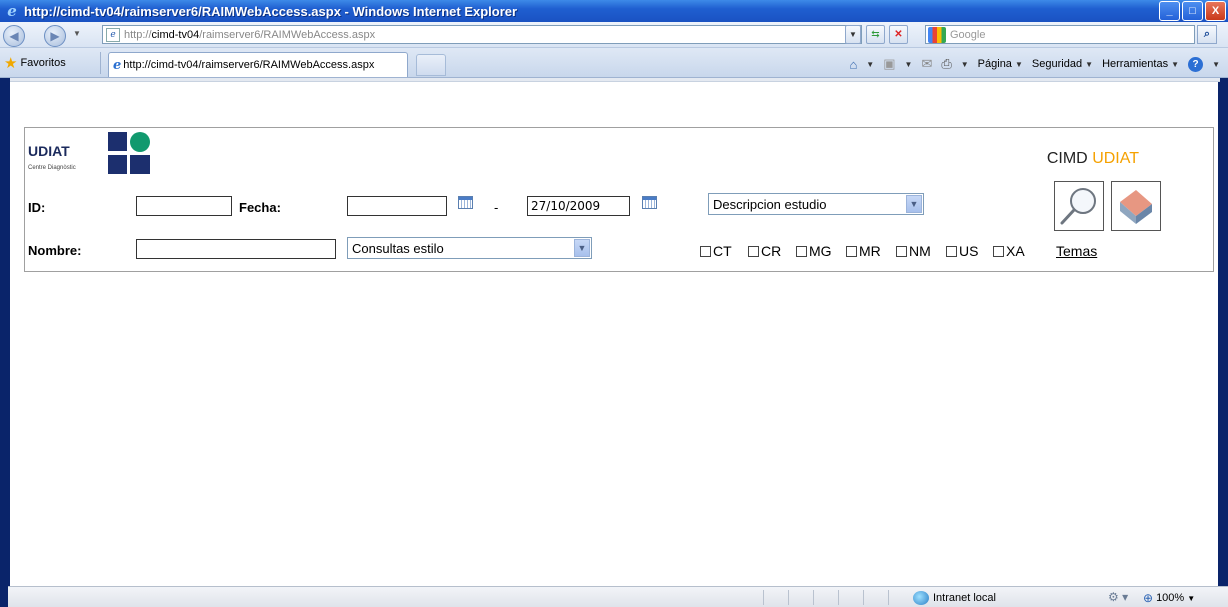 This screenshot has height=607, width=1228. What do you see at coordinates (1060, 34) in the screenshot?
I see `search-input: Google` at bounding box center [1060, 34].